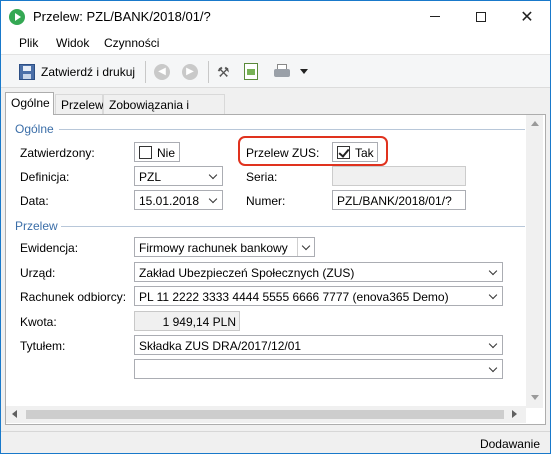 The height and width of the screenshot is (454, 551). I want to click on number-field: PZL/BANK/2018/01/?, so click(399, 200).